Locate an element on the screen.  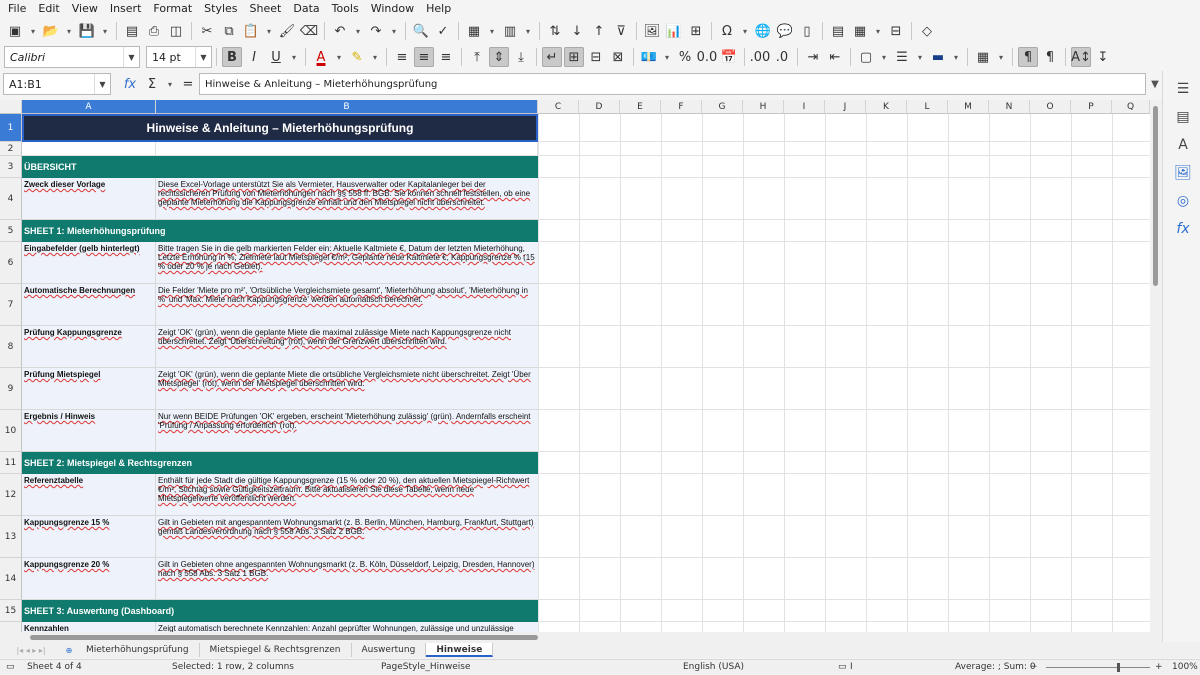
sheet-tab: Hinweise is located at coordinates (460, 650).